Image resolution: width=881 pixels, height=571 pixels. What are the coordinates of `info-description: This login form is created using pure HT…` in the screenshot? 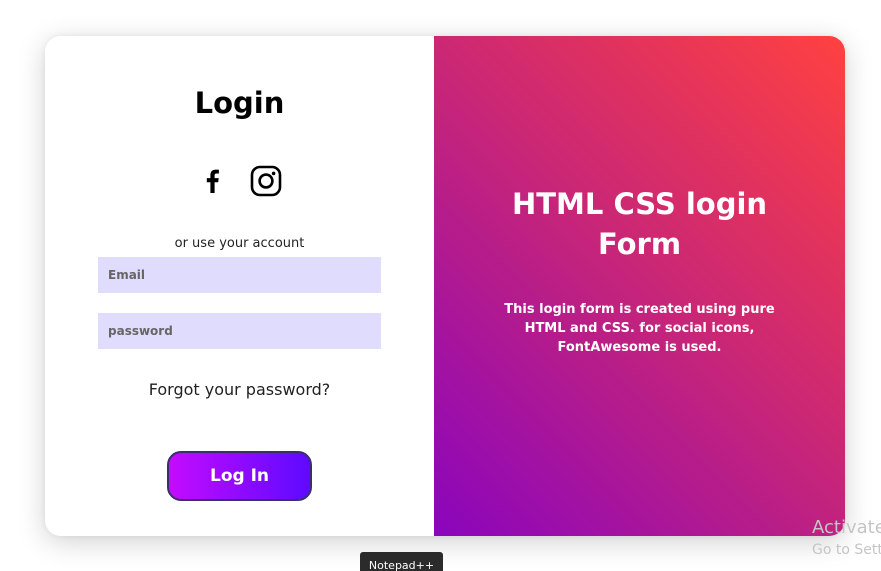 It's located at (639, 328).